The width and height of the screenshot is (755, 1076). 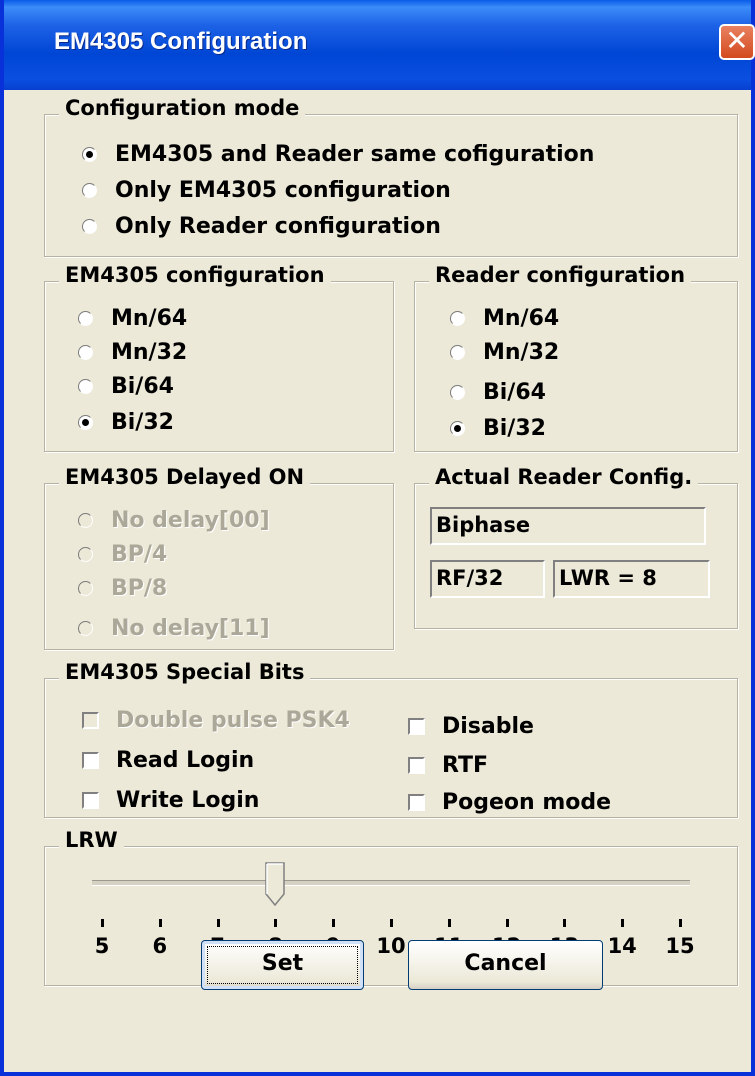 I want to click on checkbox-label: Write Login, so click(x=188, y=800).